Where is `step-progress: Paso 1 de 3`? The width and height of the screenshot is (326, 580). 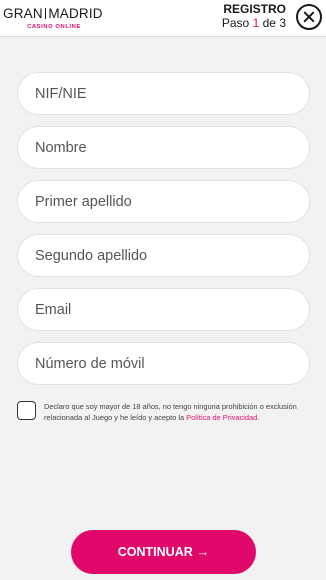
step-progress: Paso 1 de 3 is located at coordinates (254, 23).